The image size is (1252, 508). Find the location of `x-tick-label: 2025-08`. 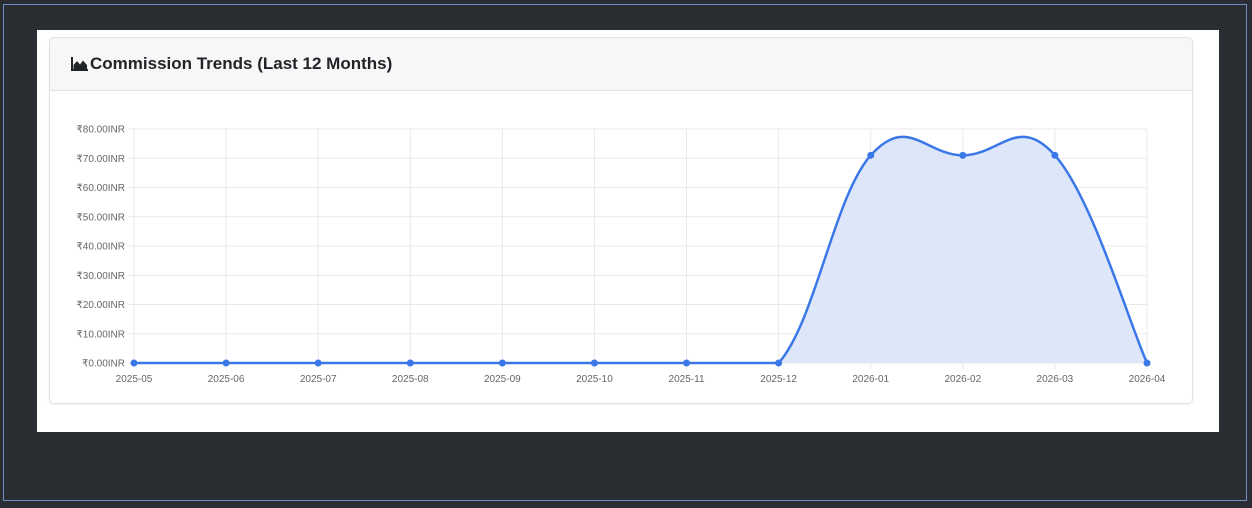

x-tick-label: 2025-08 is located at coordinates (410, 379).